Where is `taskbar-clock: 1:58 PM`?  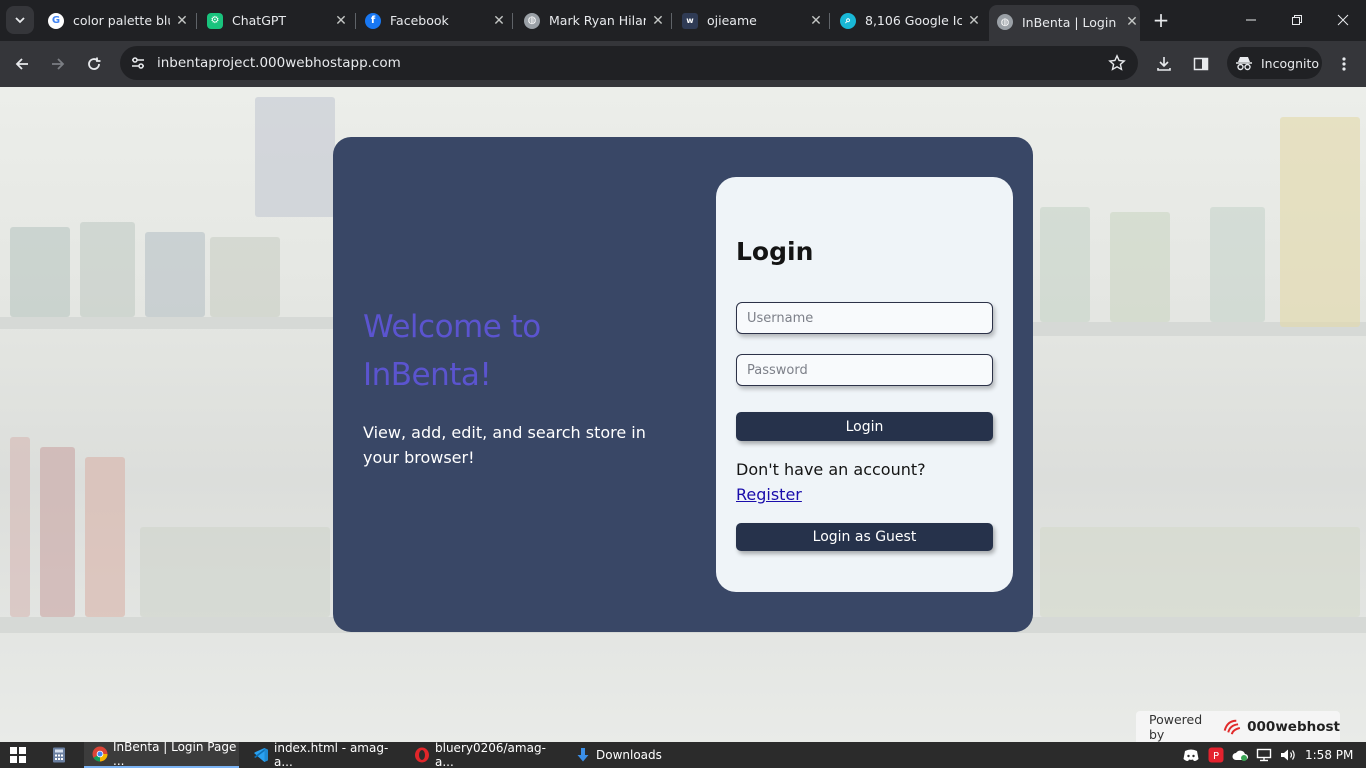 taskbar-clock: 1:58 PM is located at coordinates (1329, 755).